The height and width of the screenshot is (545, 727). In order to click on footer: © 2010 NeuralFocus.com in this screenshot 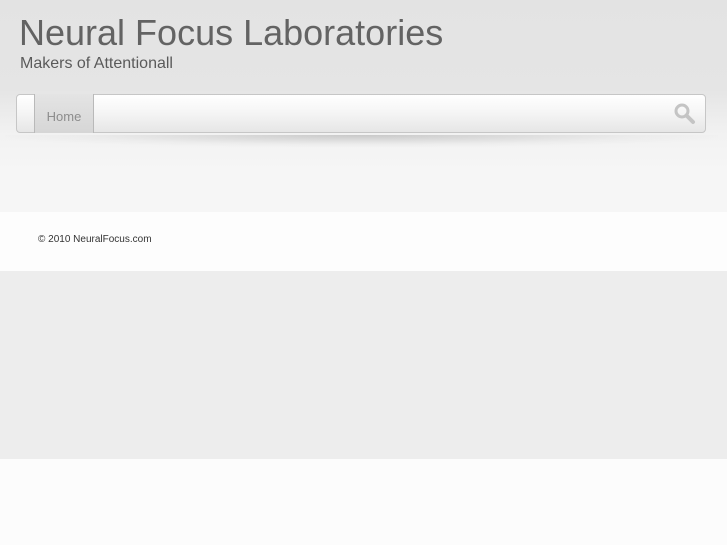, I will do `click(363, 241)`.